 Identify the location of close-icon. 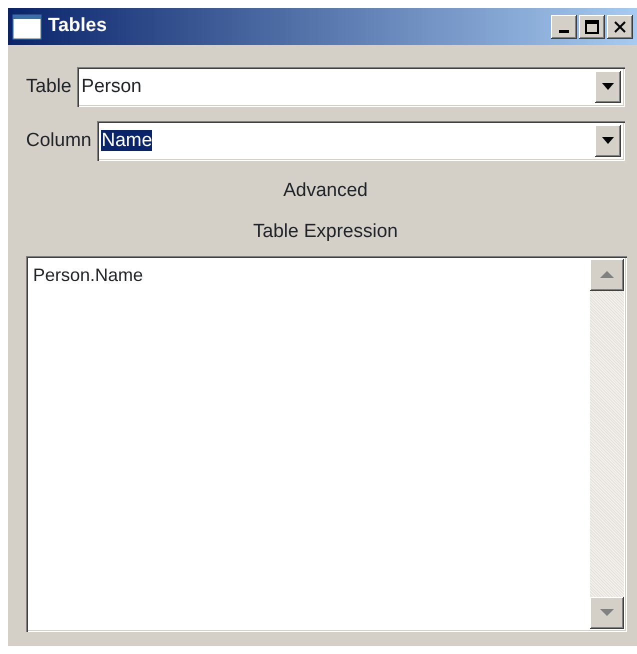
(620, 27).